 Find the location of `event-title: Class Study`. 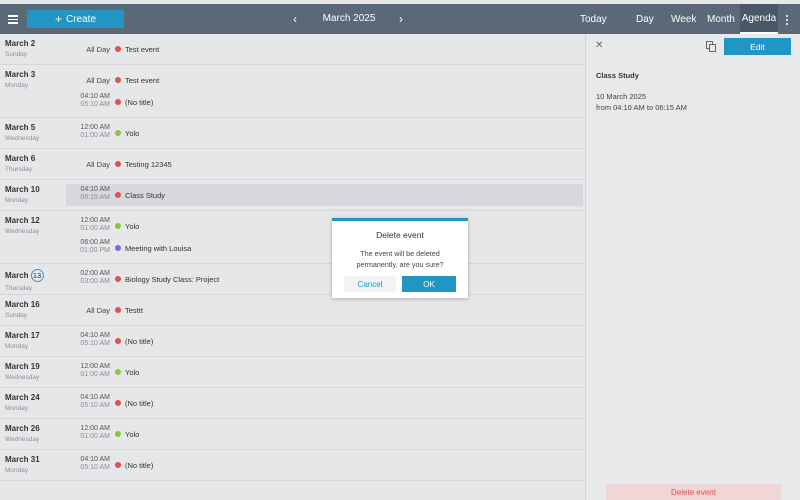

event-title: Class Study is located at coordinates (145, 195).